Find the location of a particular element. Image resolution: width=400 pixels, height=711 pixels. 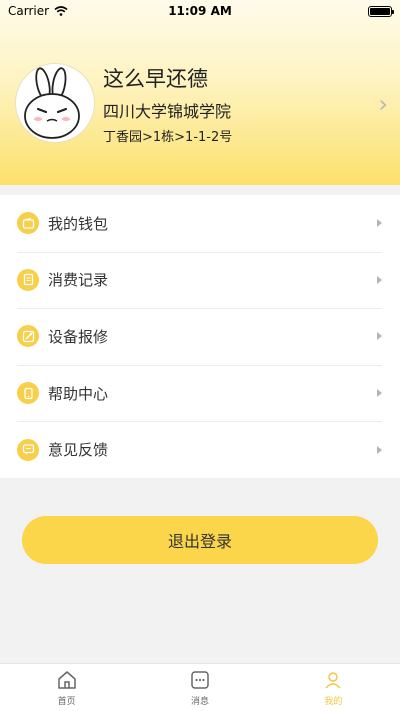

message-icon is located at coordinates (200, 680).